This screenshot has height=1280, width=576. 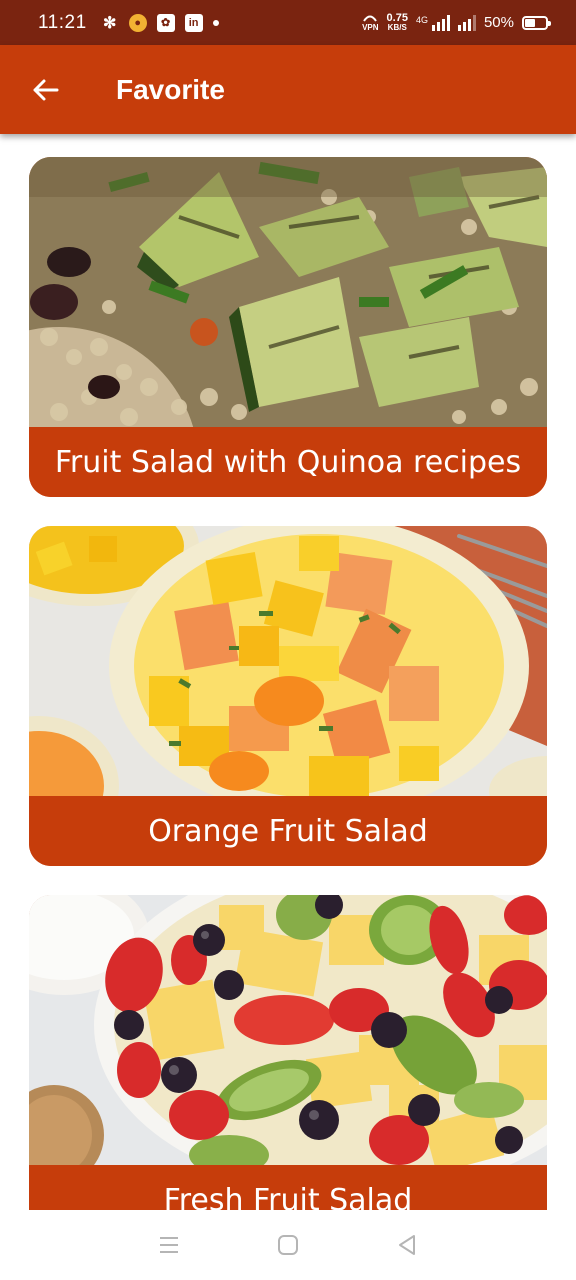 What do you see at coordinates (466, 22) in the screenshot?
I see `signal-2-icon` at bounding box center [466, 22].